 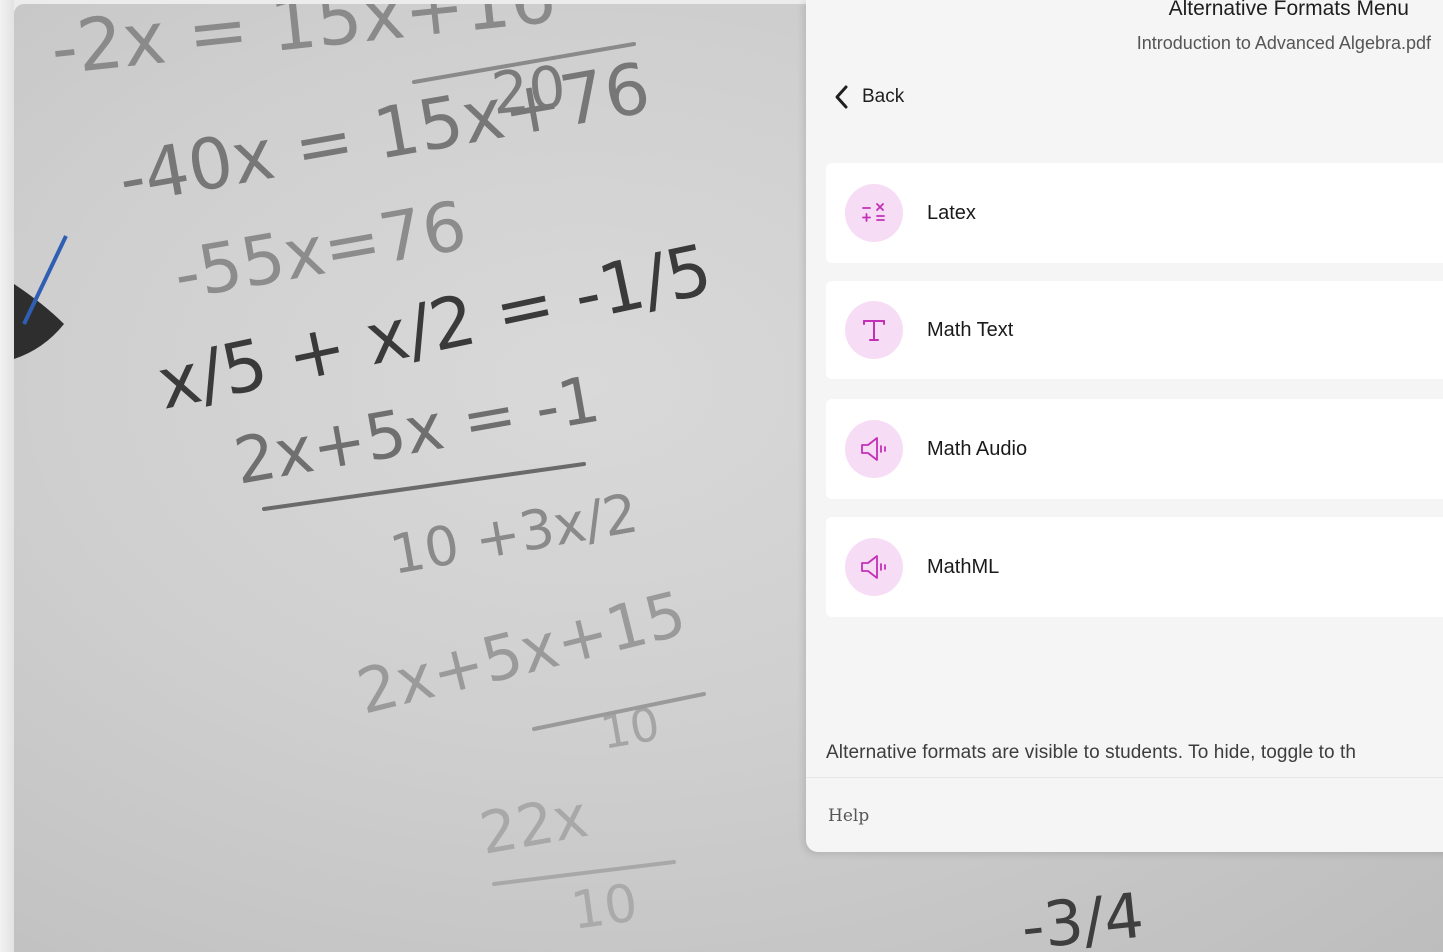 I want to click on format-item-mathml: MathML, so click(x=1134, y=567).